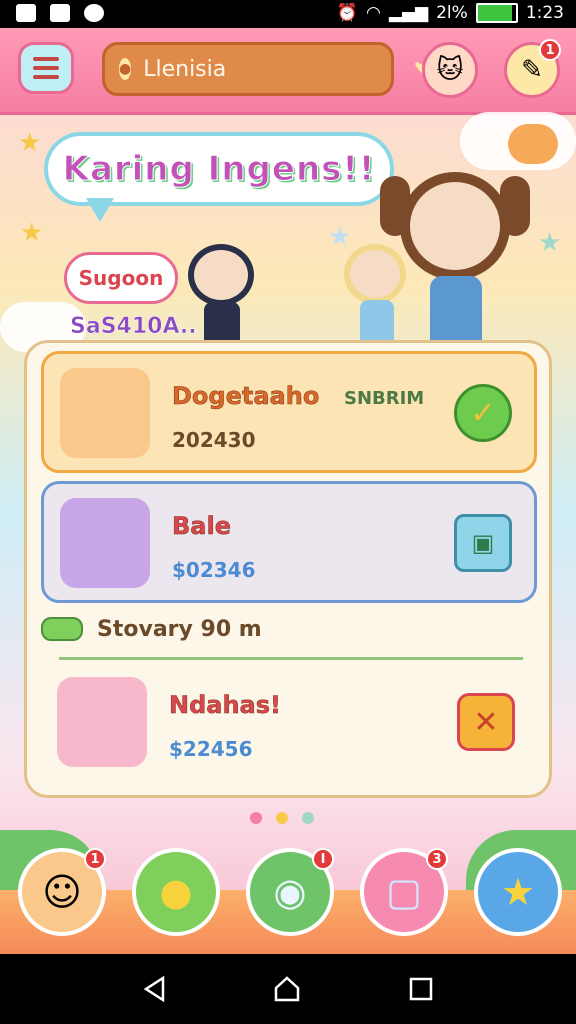  What do you see at coordinates (288, 14) in the screenshot?
I see `status-bar: ⏰ ◠ ▂▄▆ 2l% 1:23` at bounding box center [288, 14].